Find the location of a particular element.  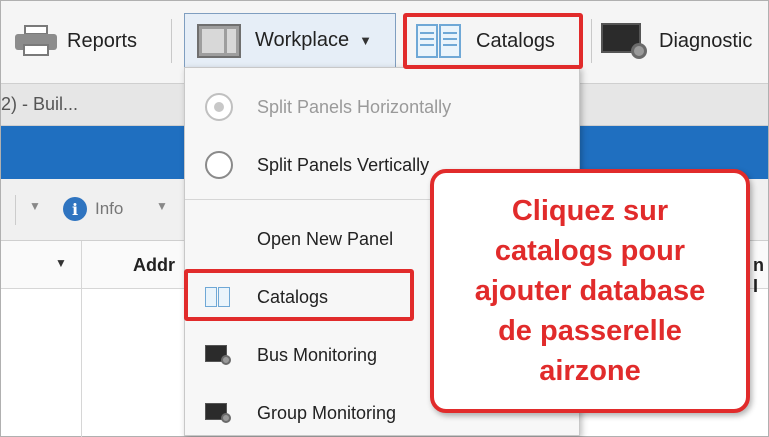

callout-line: ajouter database is located at coordinates (590, 291).